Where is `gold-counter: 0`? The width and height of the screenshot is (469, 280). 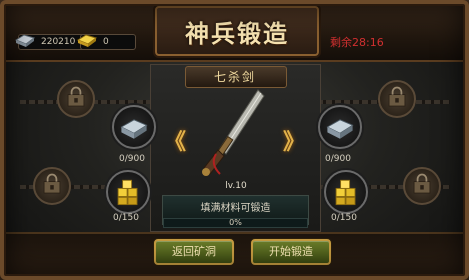 gold-counter: 0 is located at coordinates (106, 42).